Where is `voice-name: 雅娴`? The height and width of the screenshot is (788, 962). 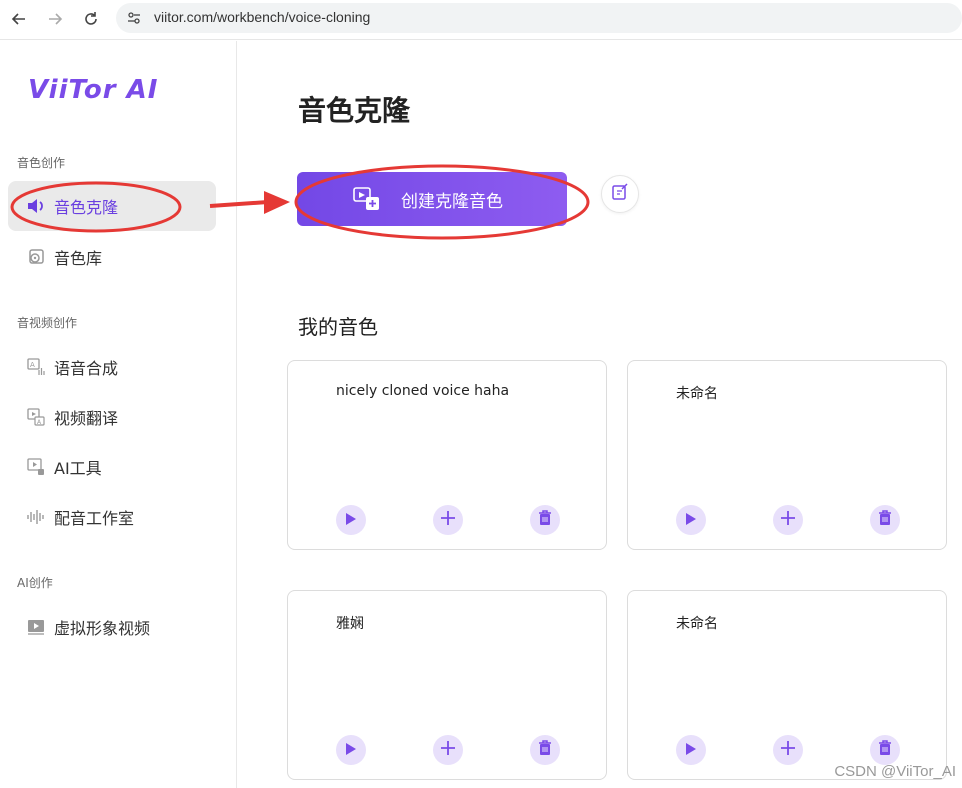
voice-name: 雅娴 is located at coordinates (350, 624).